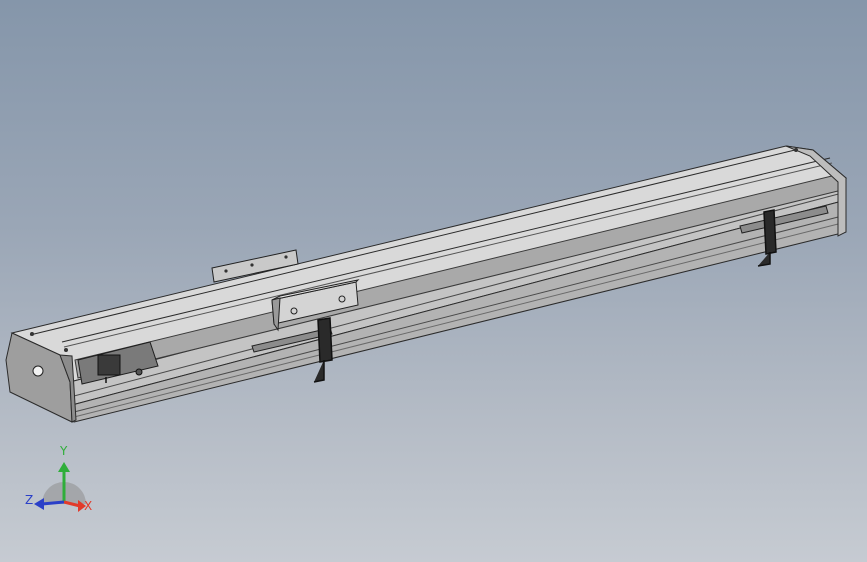 The width and height of the screenshot is (867, 562). I want to click on z-axis-label: Z, so click(29, 500).